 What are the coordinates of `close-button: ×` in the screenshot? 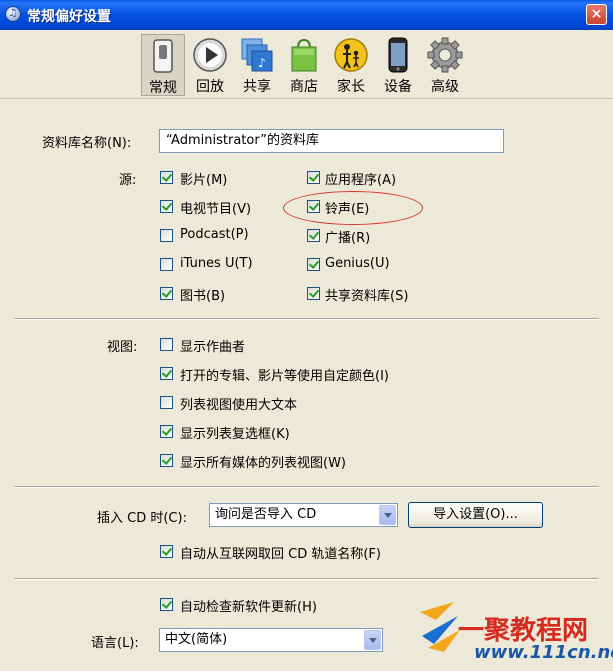 It's located at (596, 14).